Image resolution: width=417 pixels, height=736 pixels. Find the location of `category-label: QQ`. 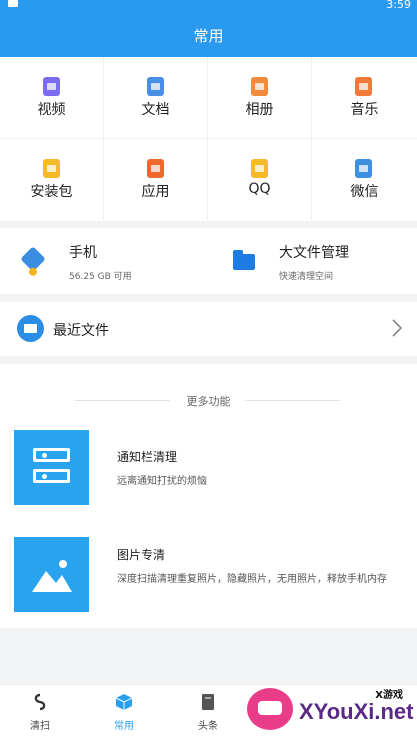

category-label: QQ is located at coordinates (259, 189).